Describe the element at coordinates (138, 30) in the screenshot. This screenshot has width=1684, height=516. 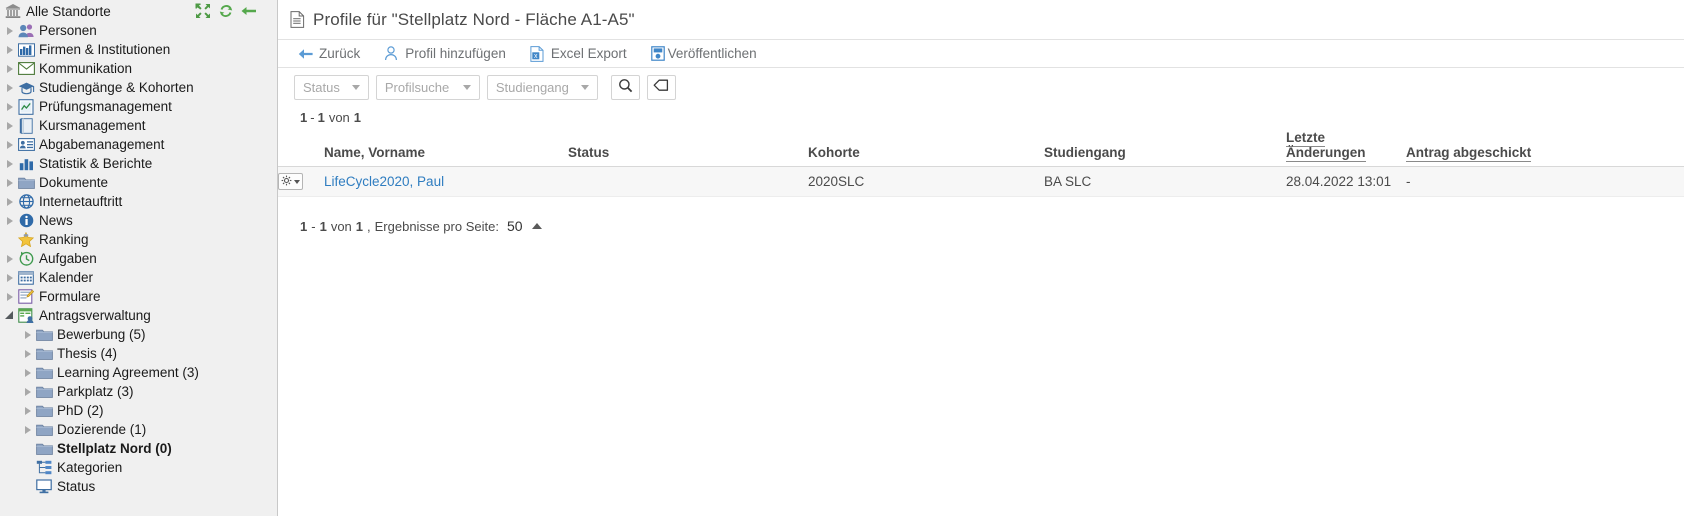
I see `sidebar-item-personen: Personen` at that location.